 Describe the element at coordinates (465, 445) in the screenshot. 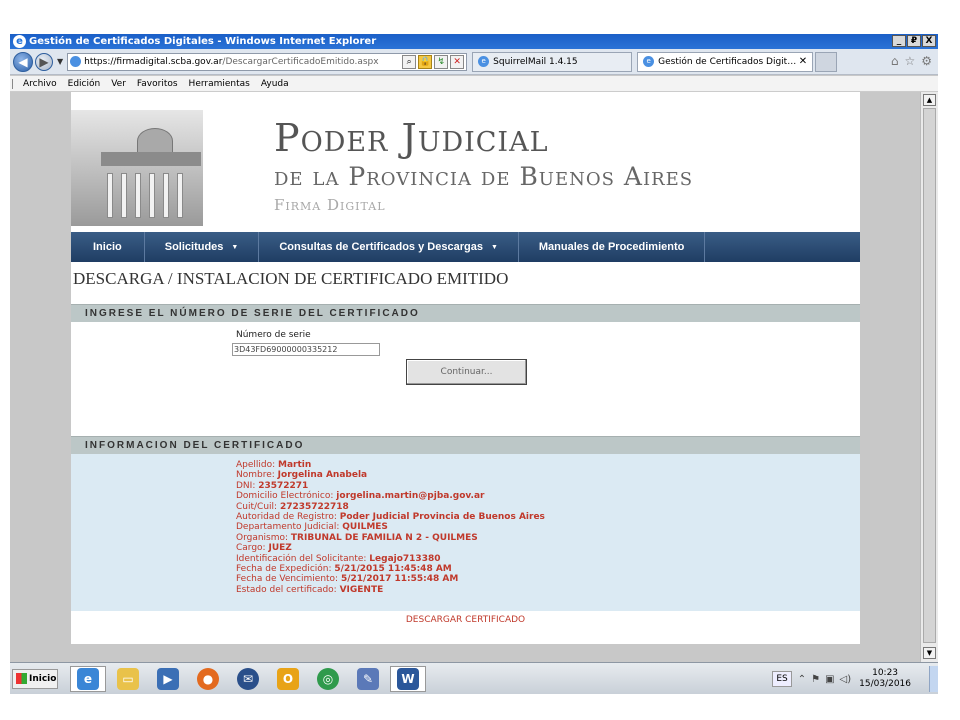

I see `section-info-header: INFORMACION DEL CERTIFICADO` at that location.